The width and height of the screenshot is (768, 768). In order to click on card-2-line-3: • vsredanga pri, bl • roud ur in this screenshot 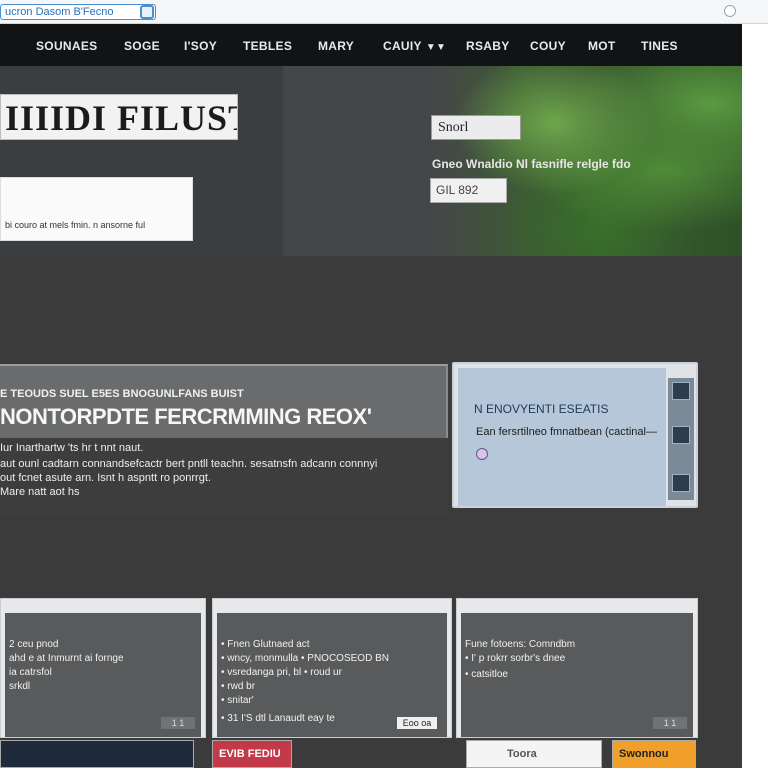, I will do `click(281, 672)`.